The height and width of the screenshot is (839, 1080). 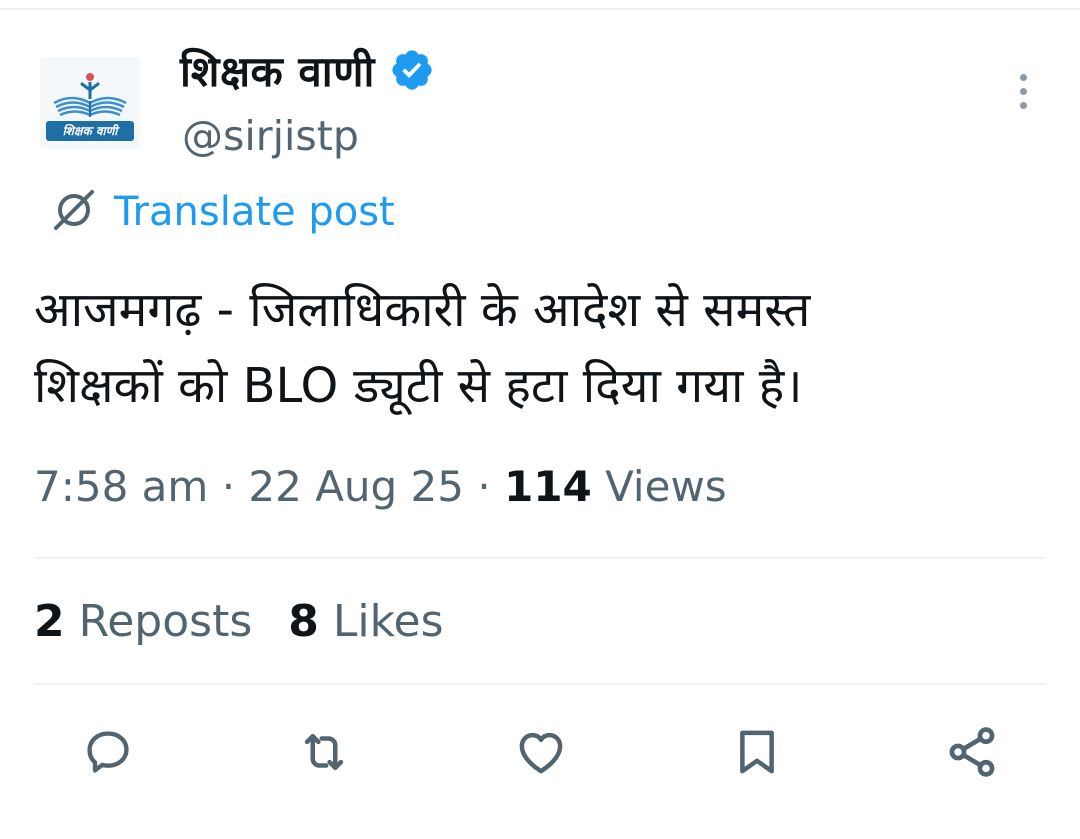 What do you see at coordinates (165, 621) in the screenshot?
I see `reposts-label: Reposts` at bounding box center [165, 621].